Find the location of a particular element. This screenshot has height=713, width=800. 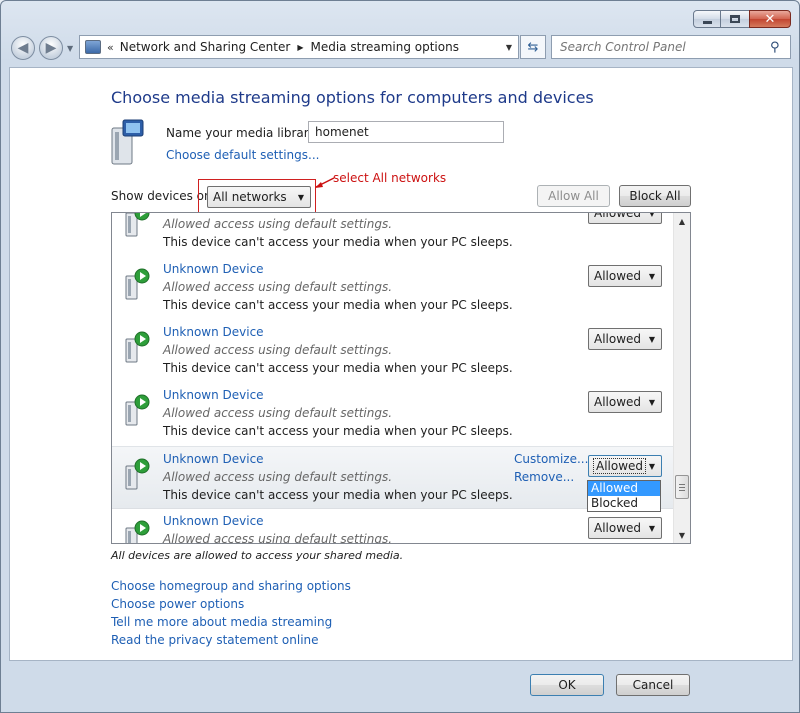

minimize-icon is located at coordinates (707, 22).